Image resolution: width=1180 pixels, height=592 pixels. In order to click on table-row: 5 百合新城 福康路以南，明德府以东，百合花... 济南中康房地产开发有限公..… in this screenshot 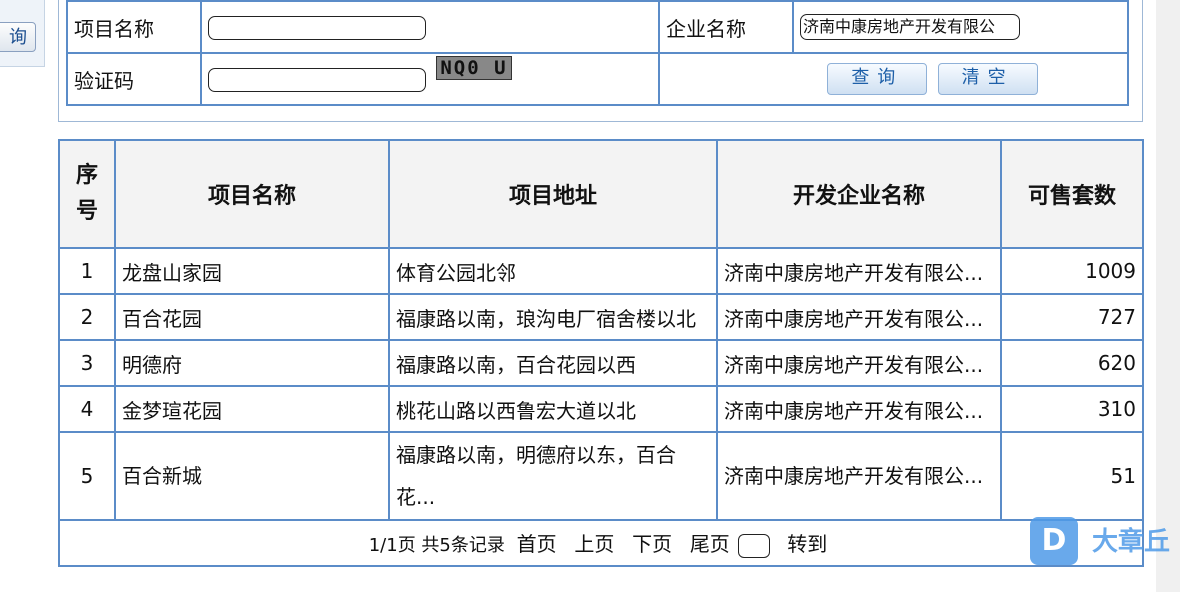, I will do `click(601, 476)`.